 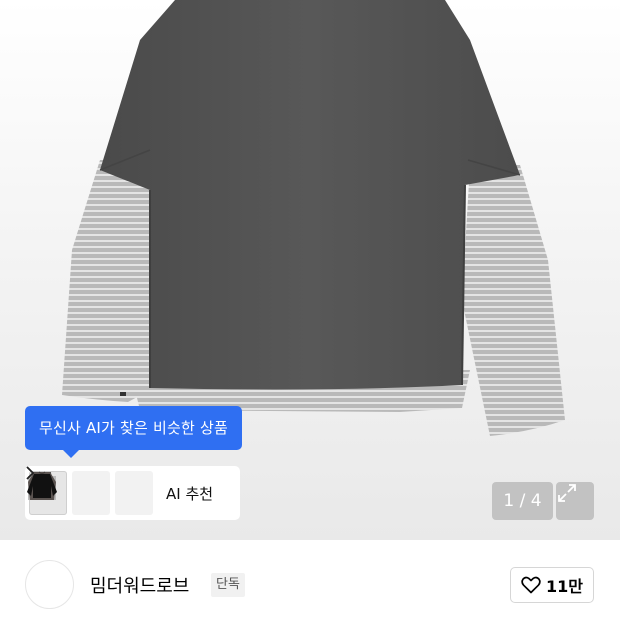 I want to click on brand-name: 밈더워드로브, so click(x=139, y=585).